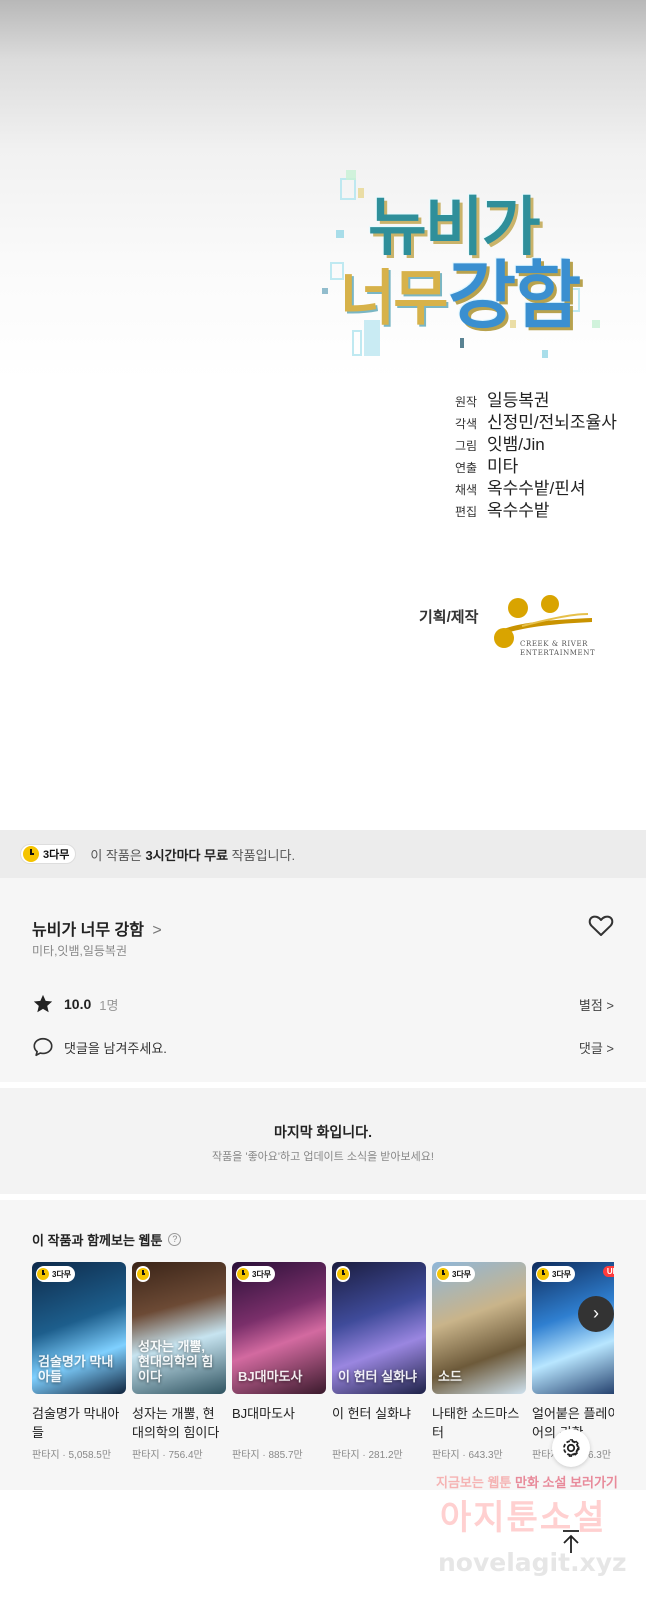  Describe the element at coordinates (532, 1562) in the screenshot. I see `watermark-line-3: novelagit.xyz` at that location.